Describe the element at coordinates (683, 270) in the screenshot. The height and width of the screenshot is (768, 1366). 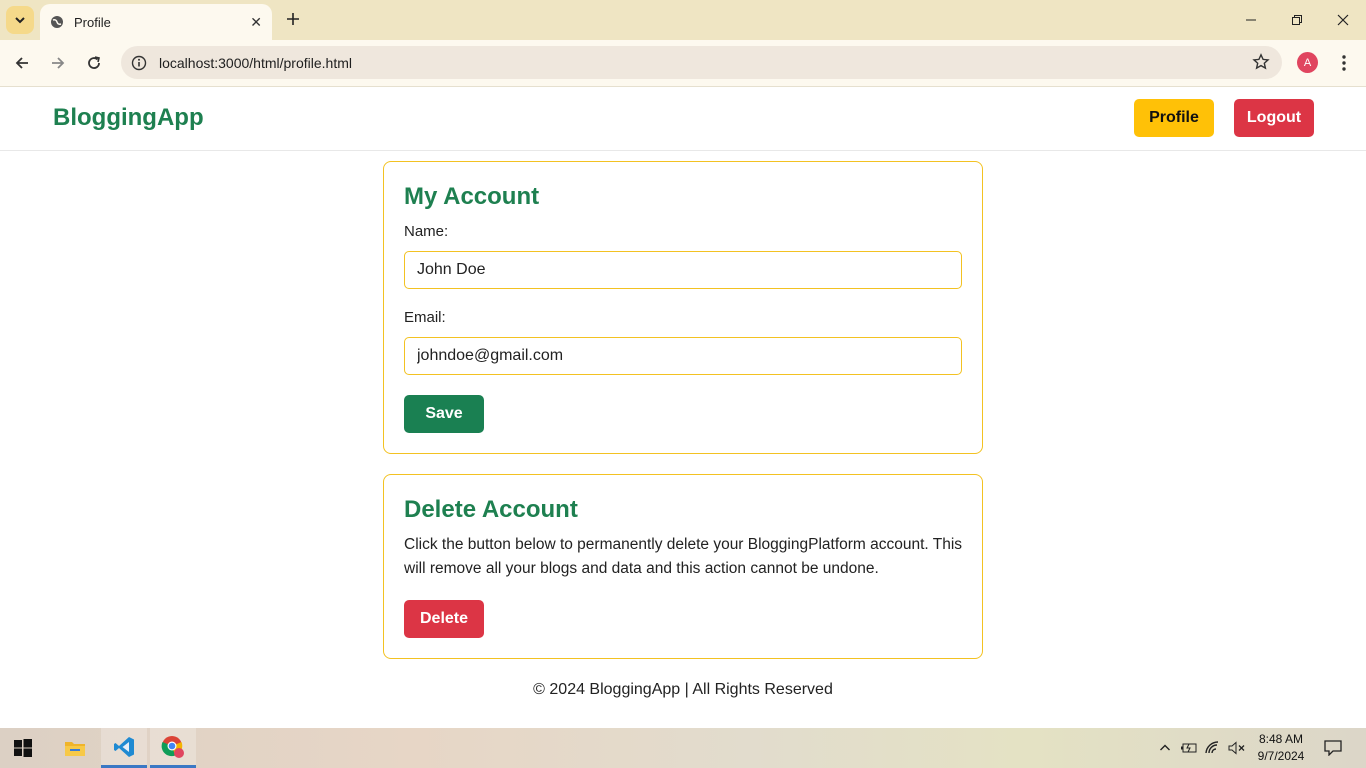
I see `name-input` at that location.